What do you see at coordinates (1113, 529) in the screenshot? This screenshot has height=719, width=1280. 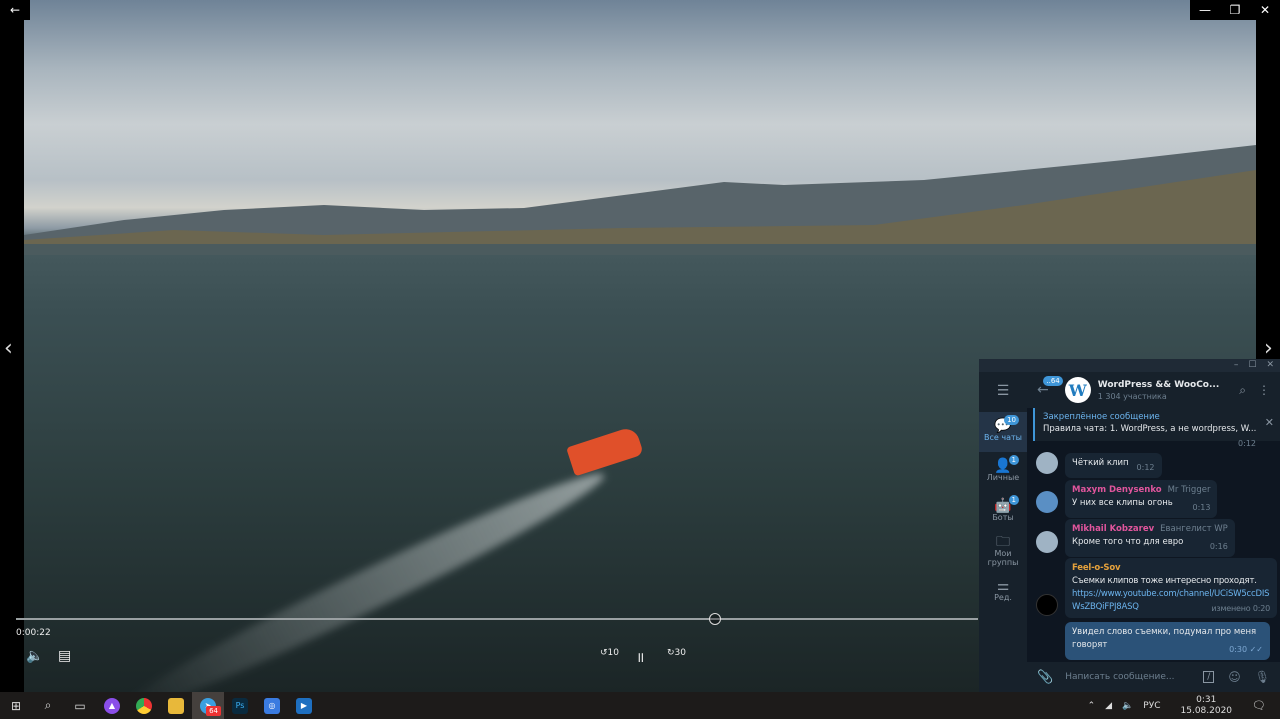 I see `message-author: Mikhail Kobzarev` at bounding box center [1113, 529].